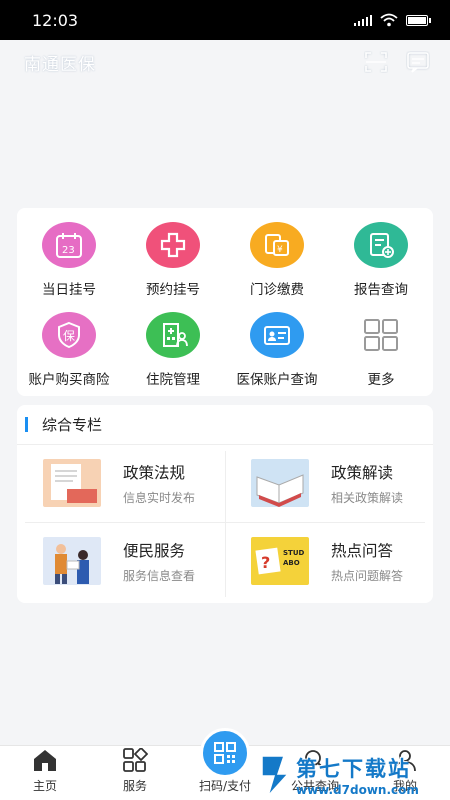 The width and height of the screenshot is (450, 800). What do you see at coordinates (367, 575) in the screenshot?
I see `item-subtitle: 热点问题解答` at bounding box center [367, 575].